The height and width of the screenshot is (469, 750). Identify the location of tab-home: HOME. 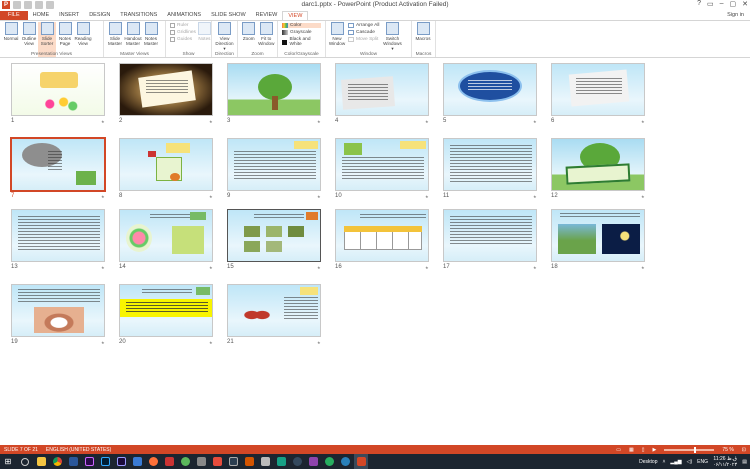
(41, 15).